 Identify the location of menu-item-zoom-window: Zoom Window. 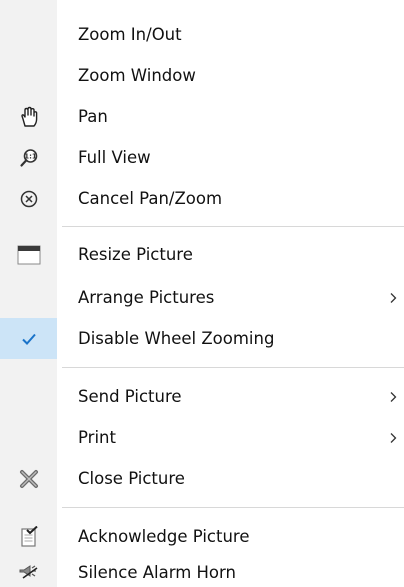
(202, 75).